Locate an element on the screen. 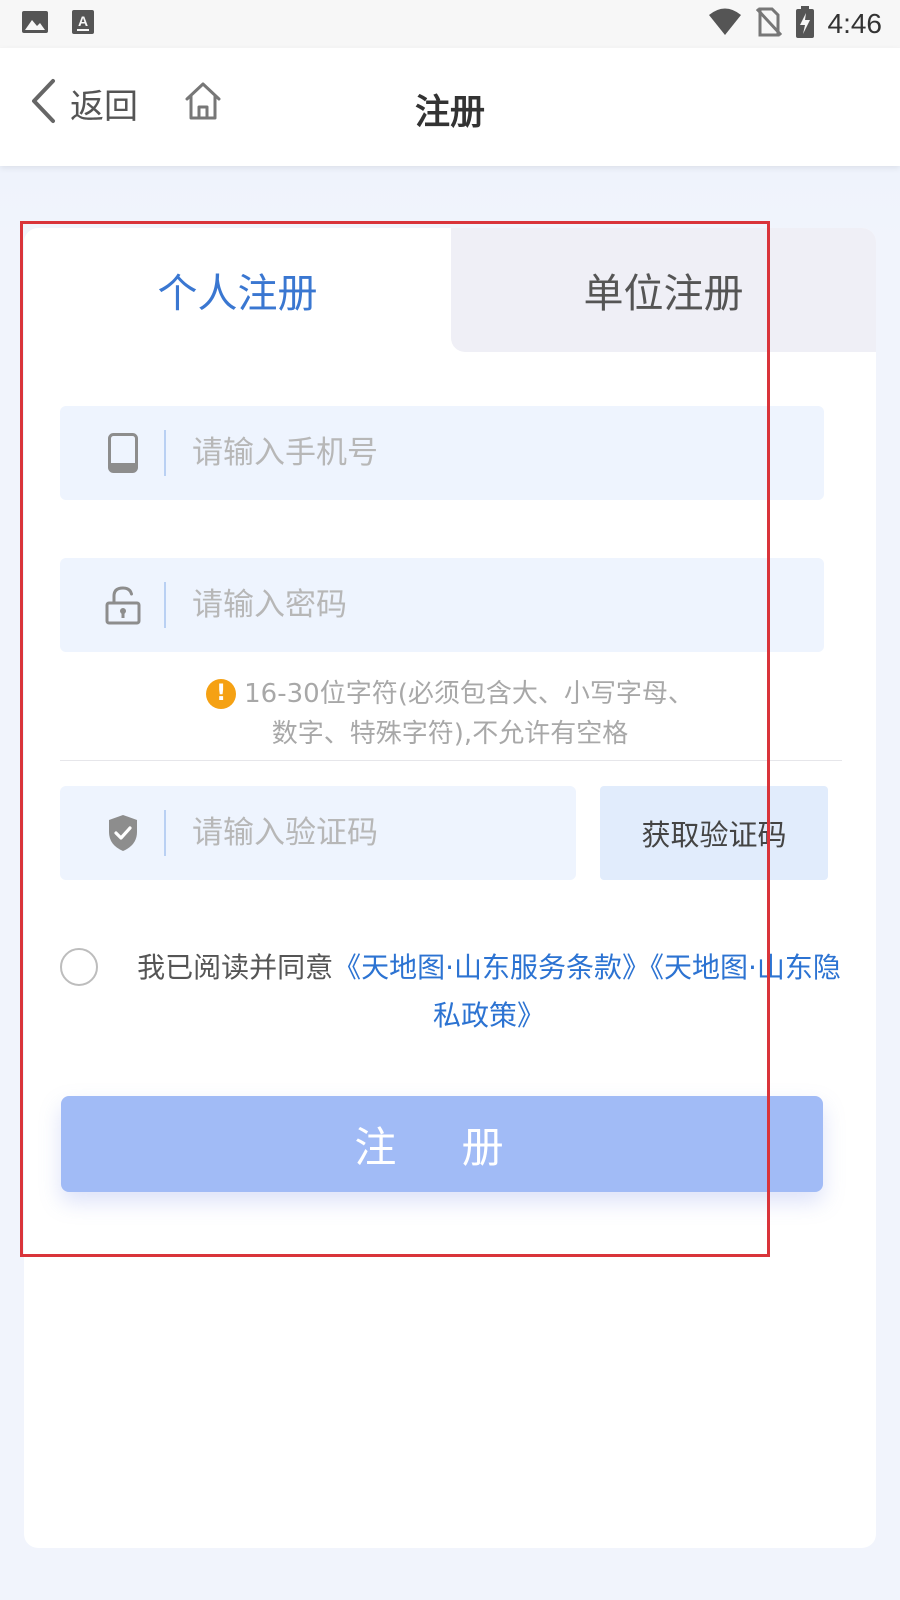 Image resolution: width=900 pixels, height=1600 pixels. svg-text: A is located at coordinates (83, 21).